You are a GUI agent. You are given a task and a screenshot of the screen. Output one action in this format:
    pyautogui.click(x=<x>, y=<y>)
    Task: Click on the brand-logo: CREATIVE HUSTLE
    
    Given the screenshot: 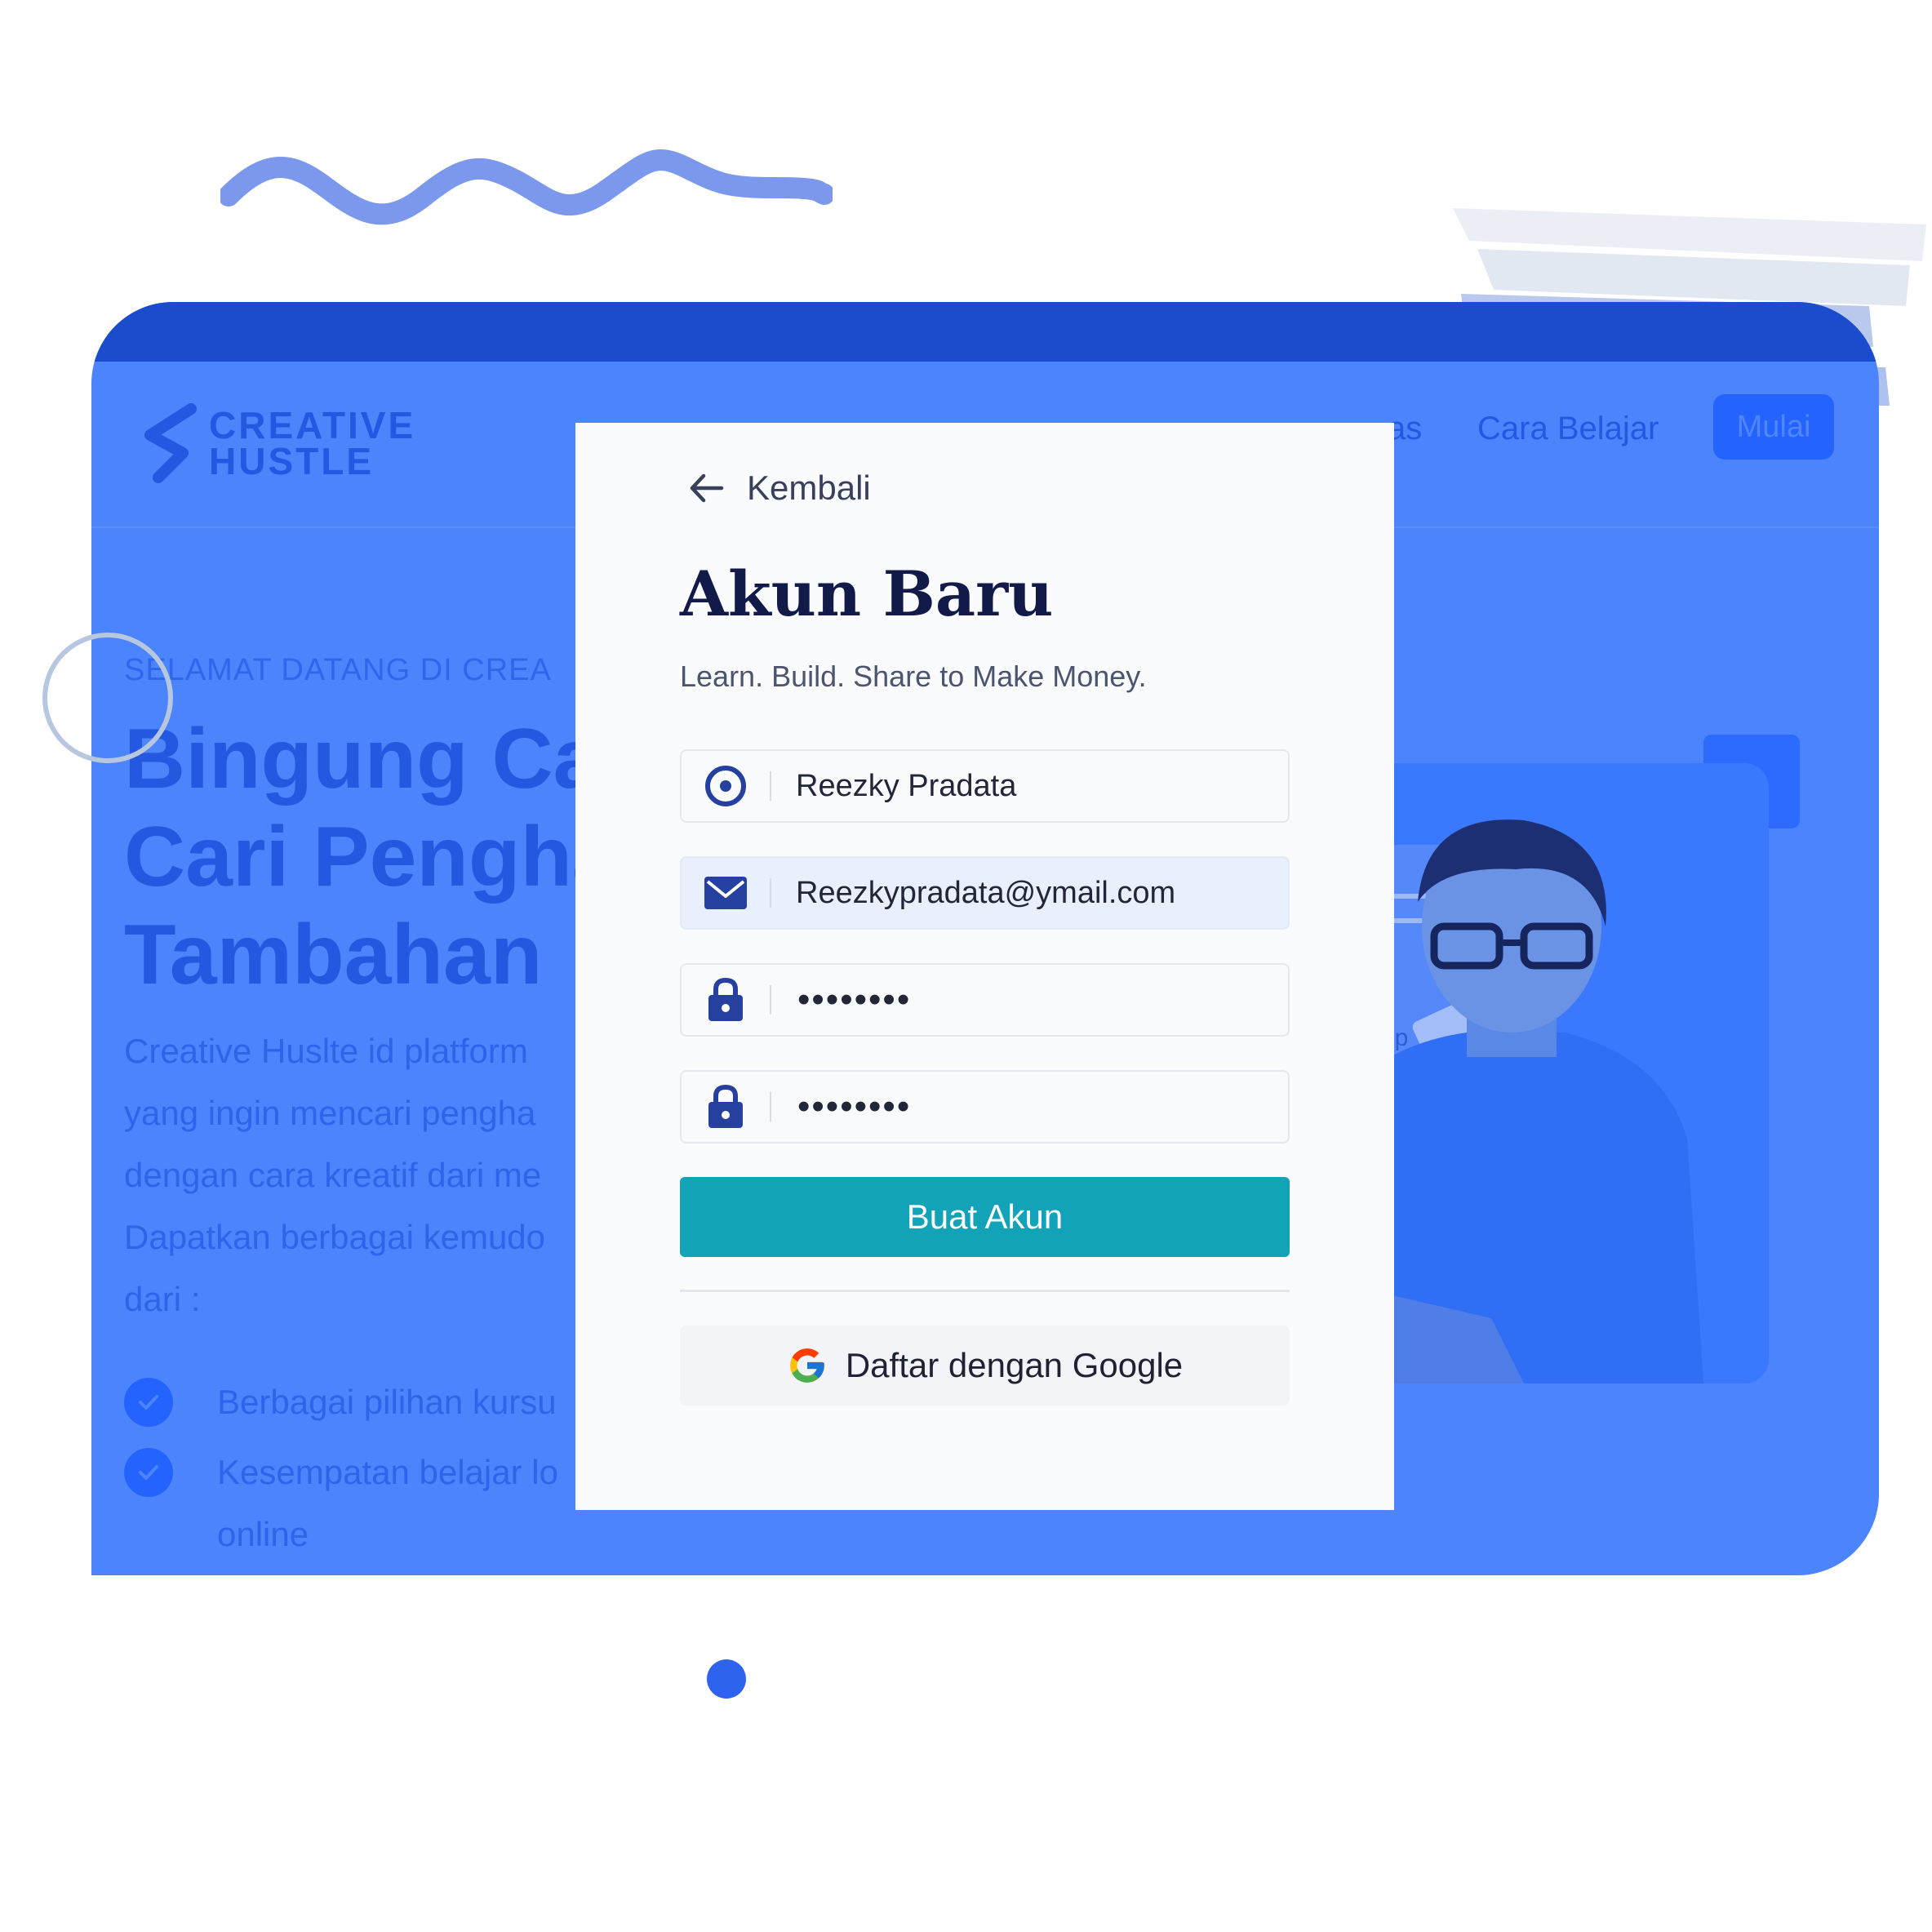 What is the action you would take?
    pyautogui.click(x=277, y=443)
    